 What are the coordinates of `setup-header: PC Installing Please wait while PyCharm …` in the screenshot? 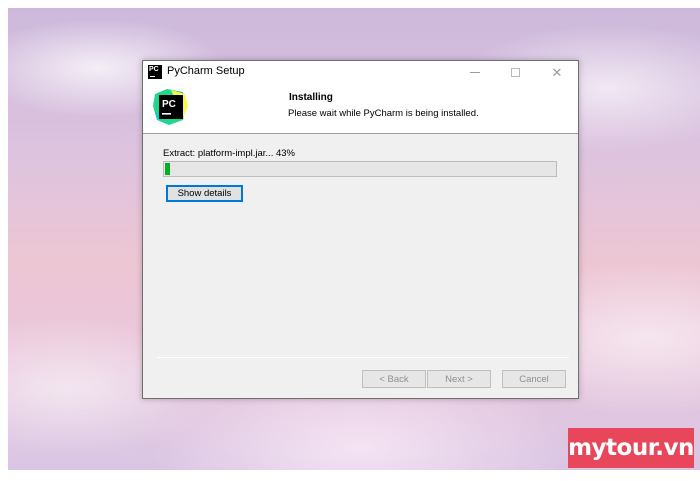 It's located at (360, 109).